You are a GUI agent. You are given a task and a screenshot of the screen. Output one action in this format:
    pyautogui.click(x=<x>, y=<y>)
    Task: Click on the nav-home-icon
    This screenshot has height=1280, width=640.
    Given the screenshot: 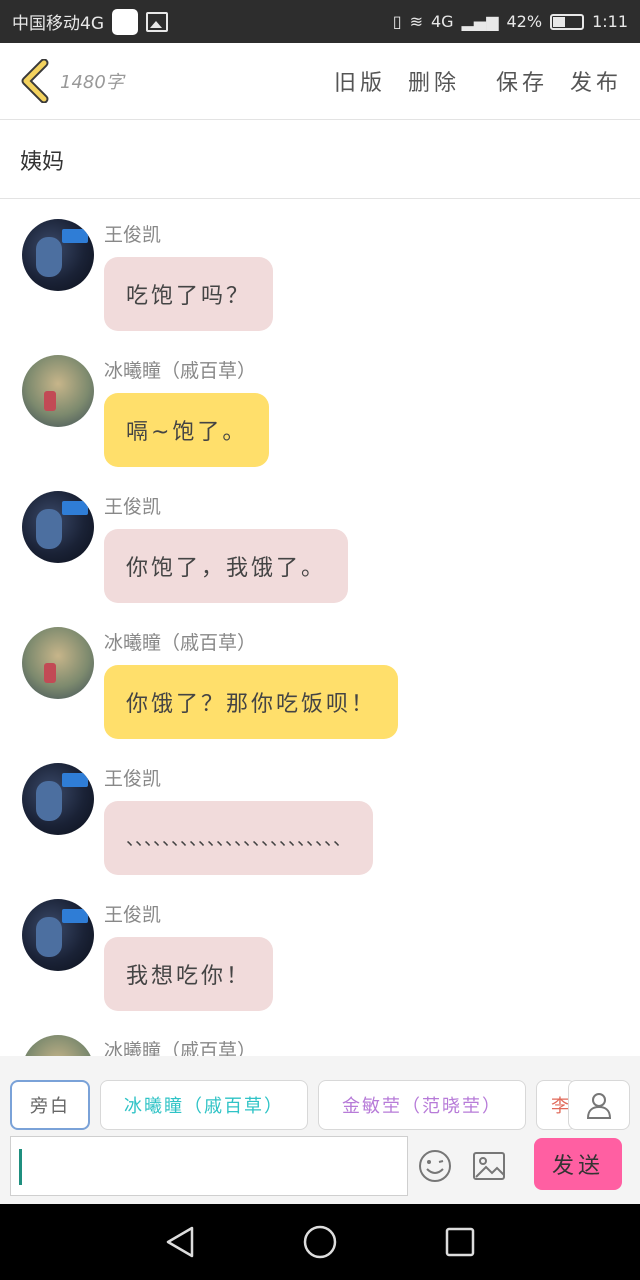 What is the action you would take?
    pyautogui.click(x=320, y=1242)
    